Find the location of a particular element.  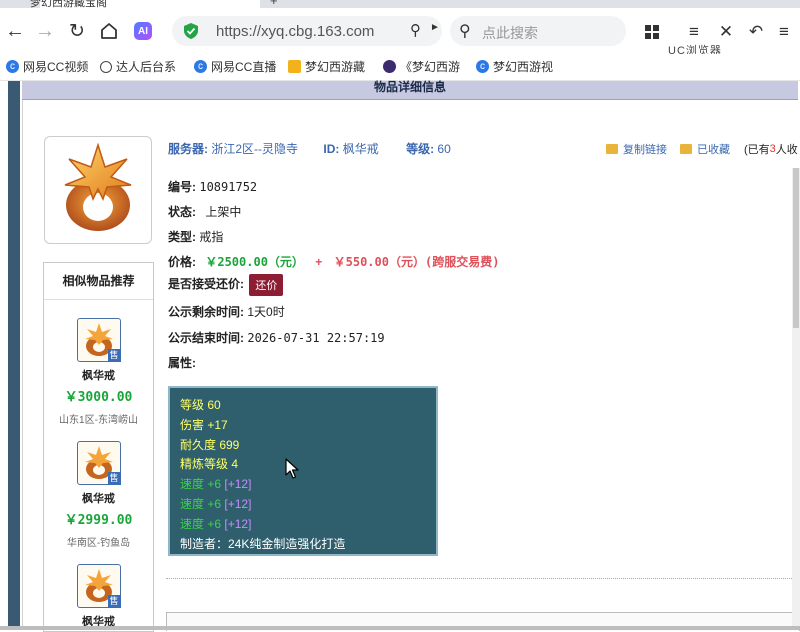

bookmark-label: 达人后台系 is located at coordinates (146, 67).